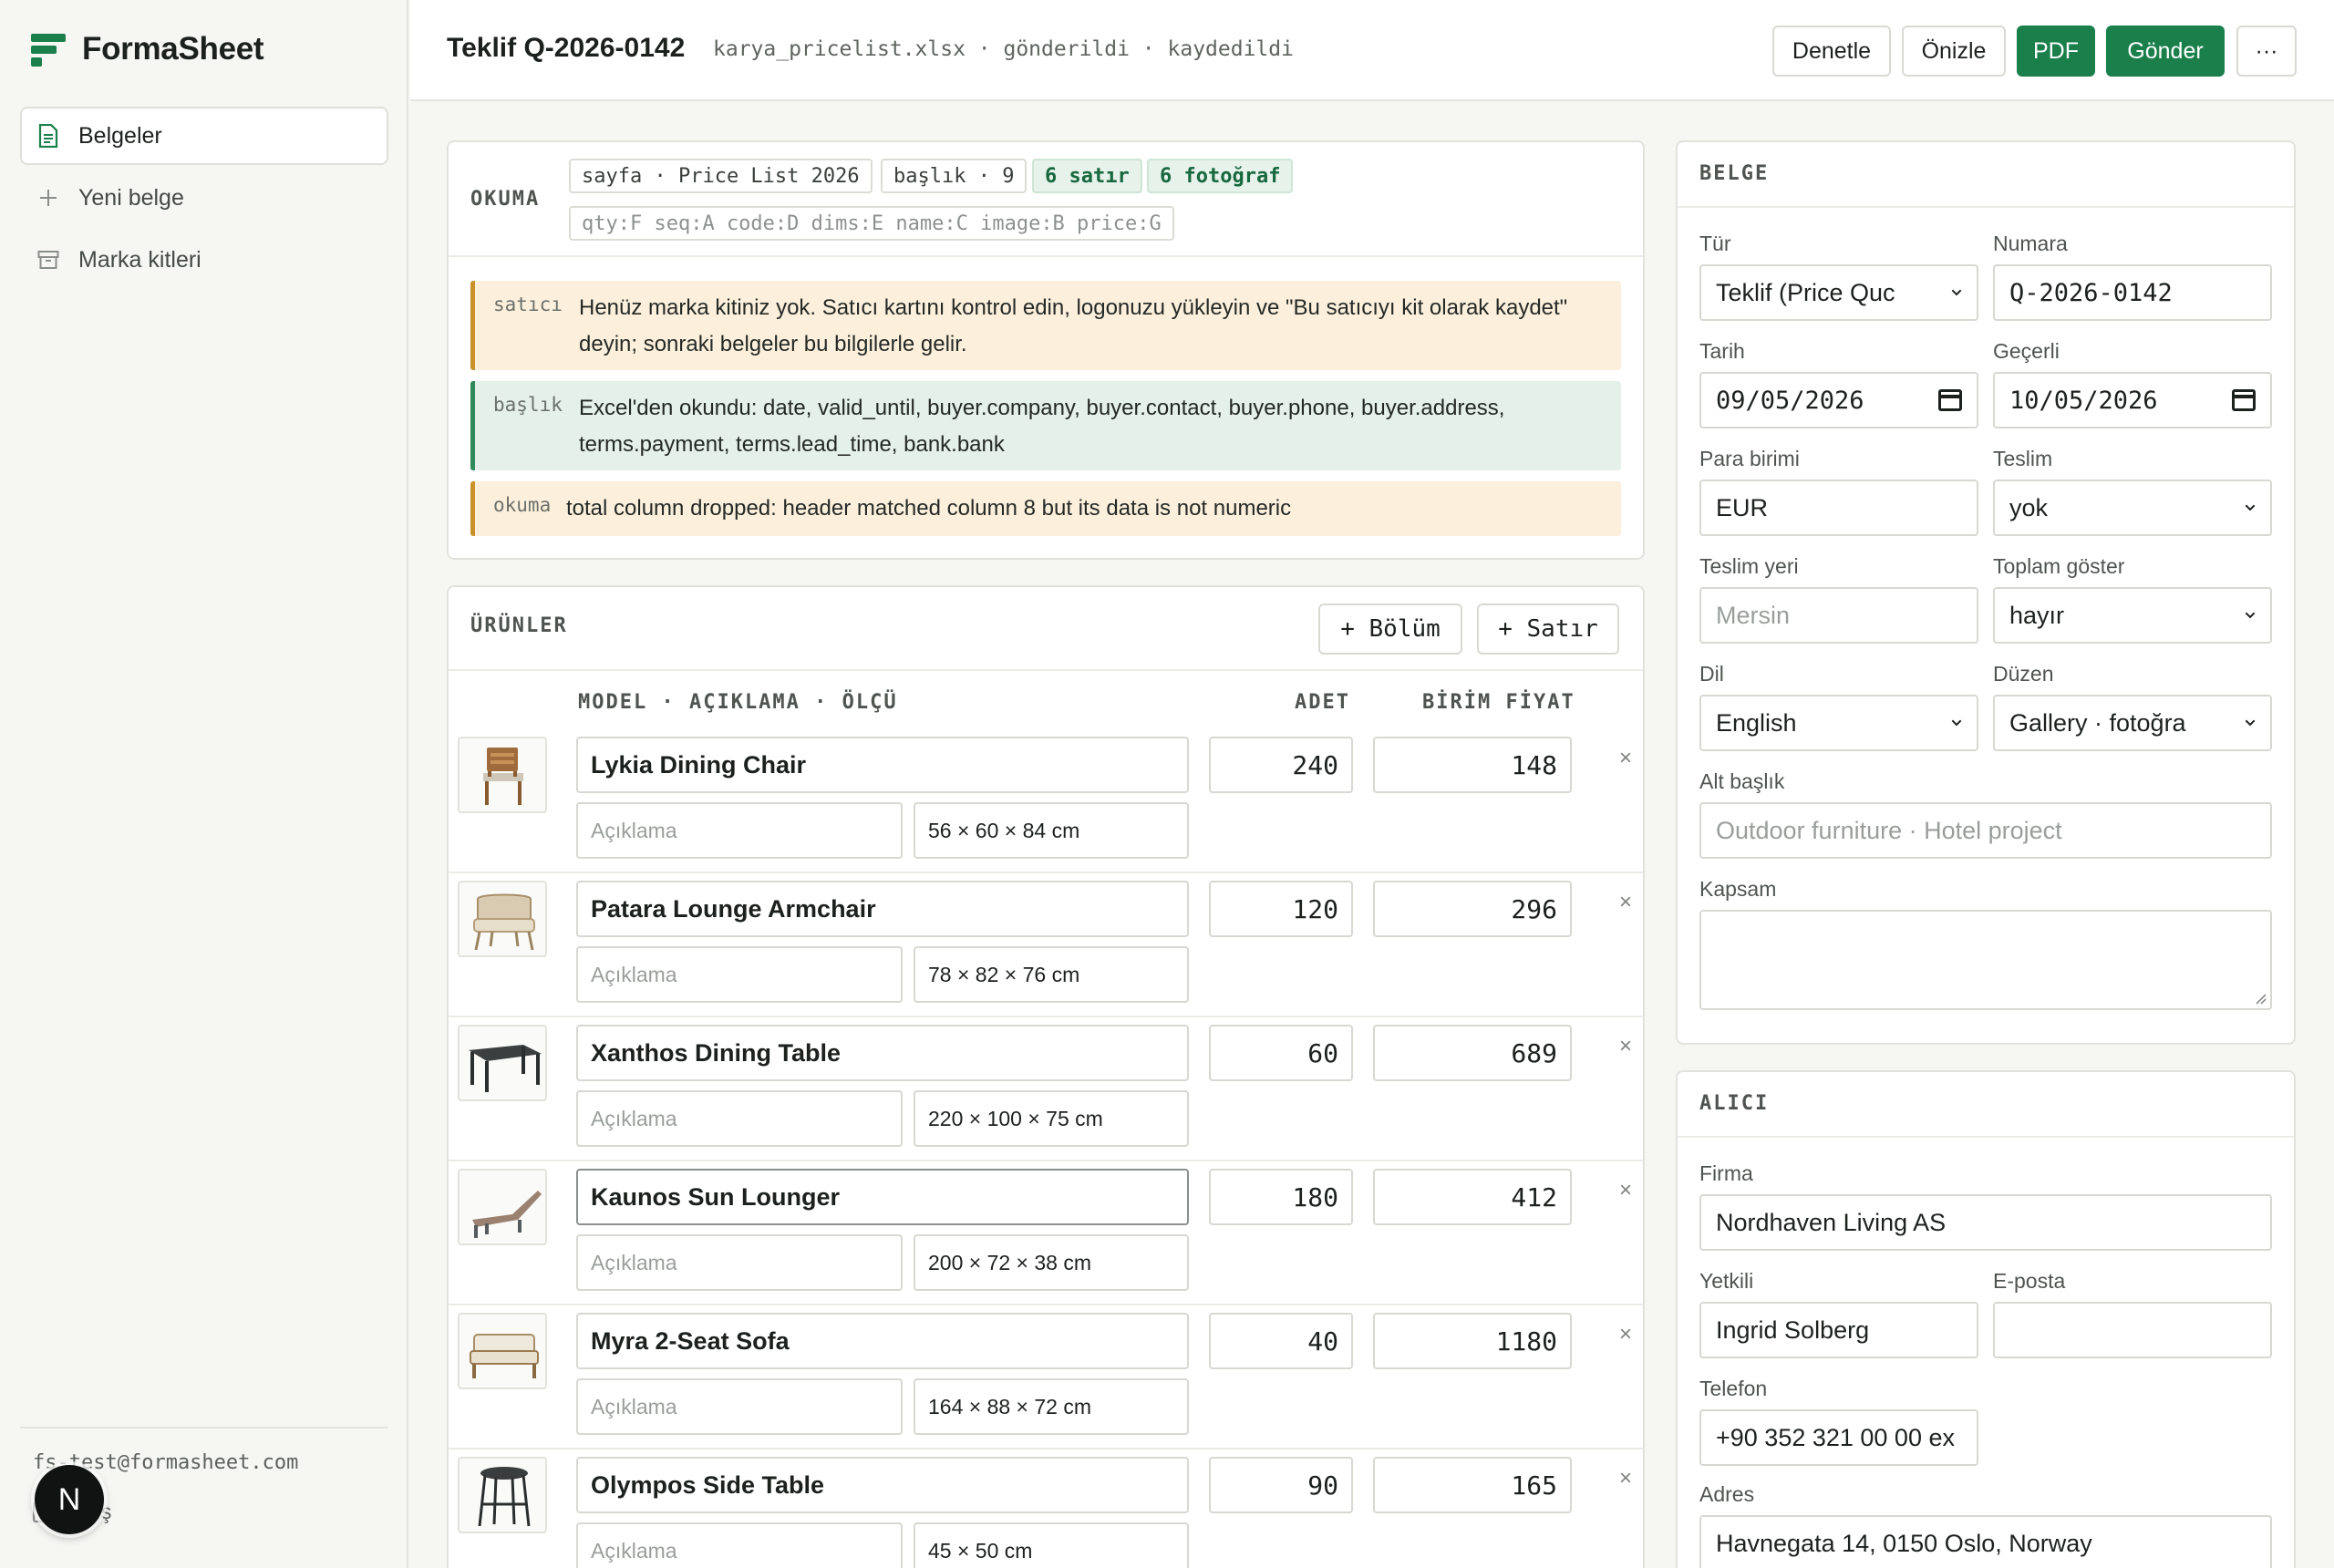  Describe the element at coordinates (2132, 292) in the screenshot. I see `number-field: Q-2026-0142` at that location.